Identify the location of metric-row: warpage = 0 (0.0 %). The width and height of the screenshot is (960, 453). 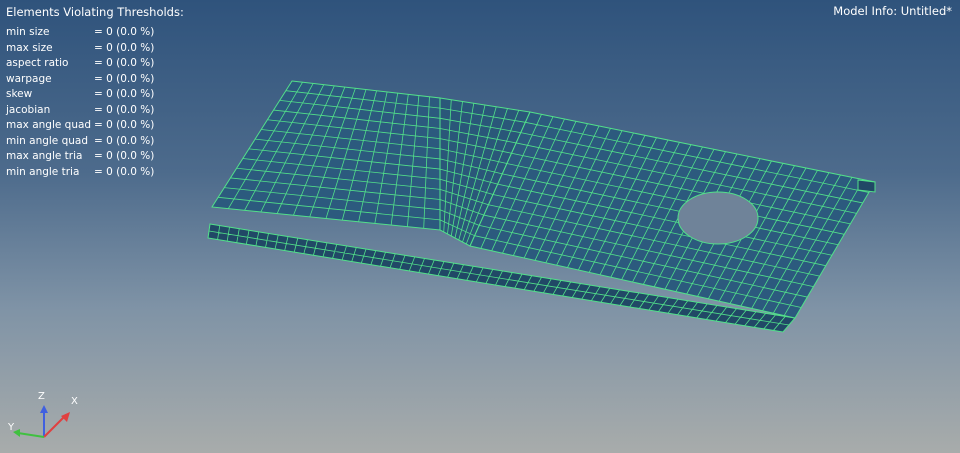
(90, 80).